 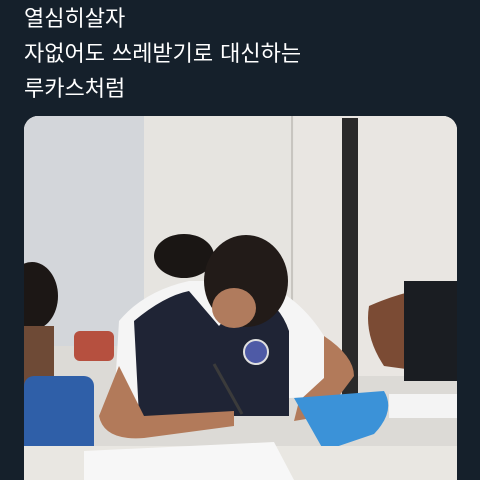 I want to click on tweet-line-3: 루카스처럼, so click(x=75, y=89).